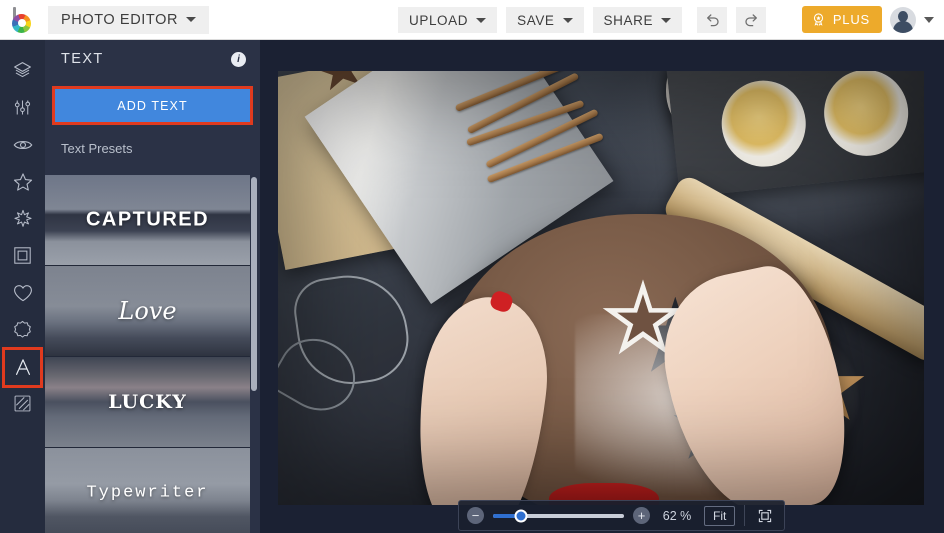 The height and width of the screenshot is (533, 944). I want to click on sidebar-item-graphics, so click(22, 329).